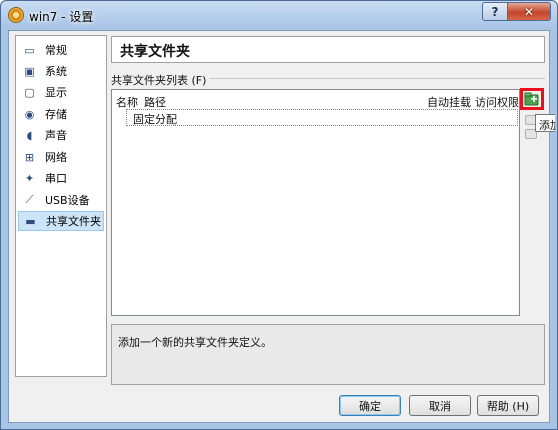 Image resolution: width=558 pixels, height=430 pixels. I want to click on network-icon: ⊞, so click(29, 157).